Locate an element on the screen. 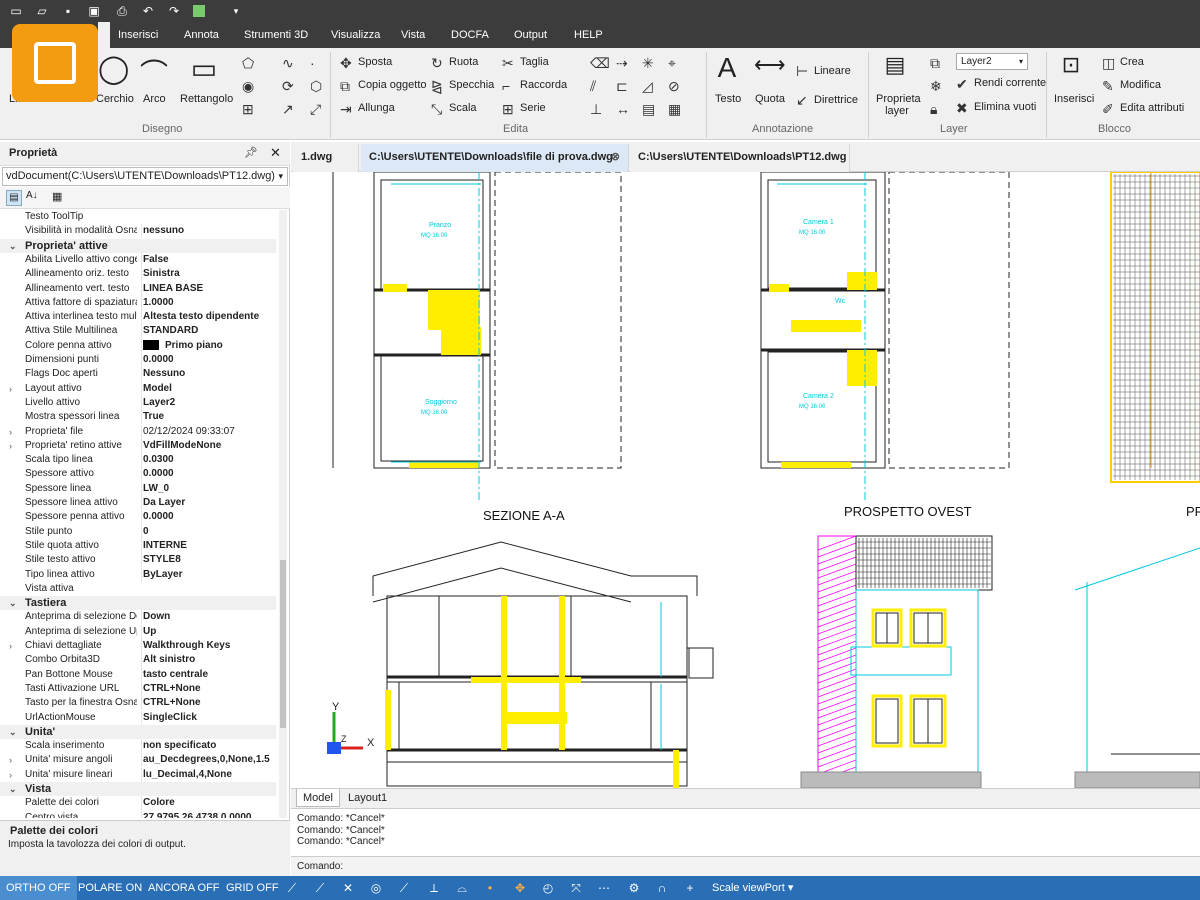 This screenshot has width=1200, height=900. property-value: False is located at coordinates (208, 259).